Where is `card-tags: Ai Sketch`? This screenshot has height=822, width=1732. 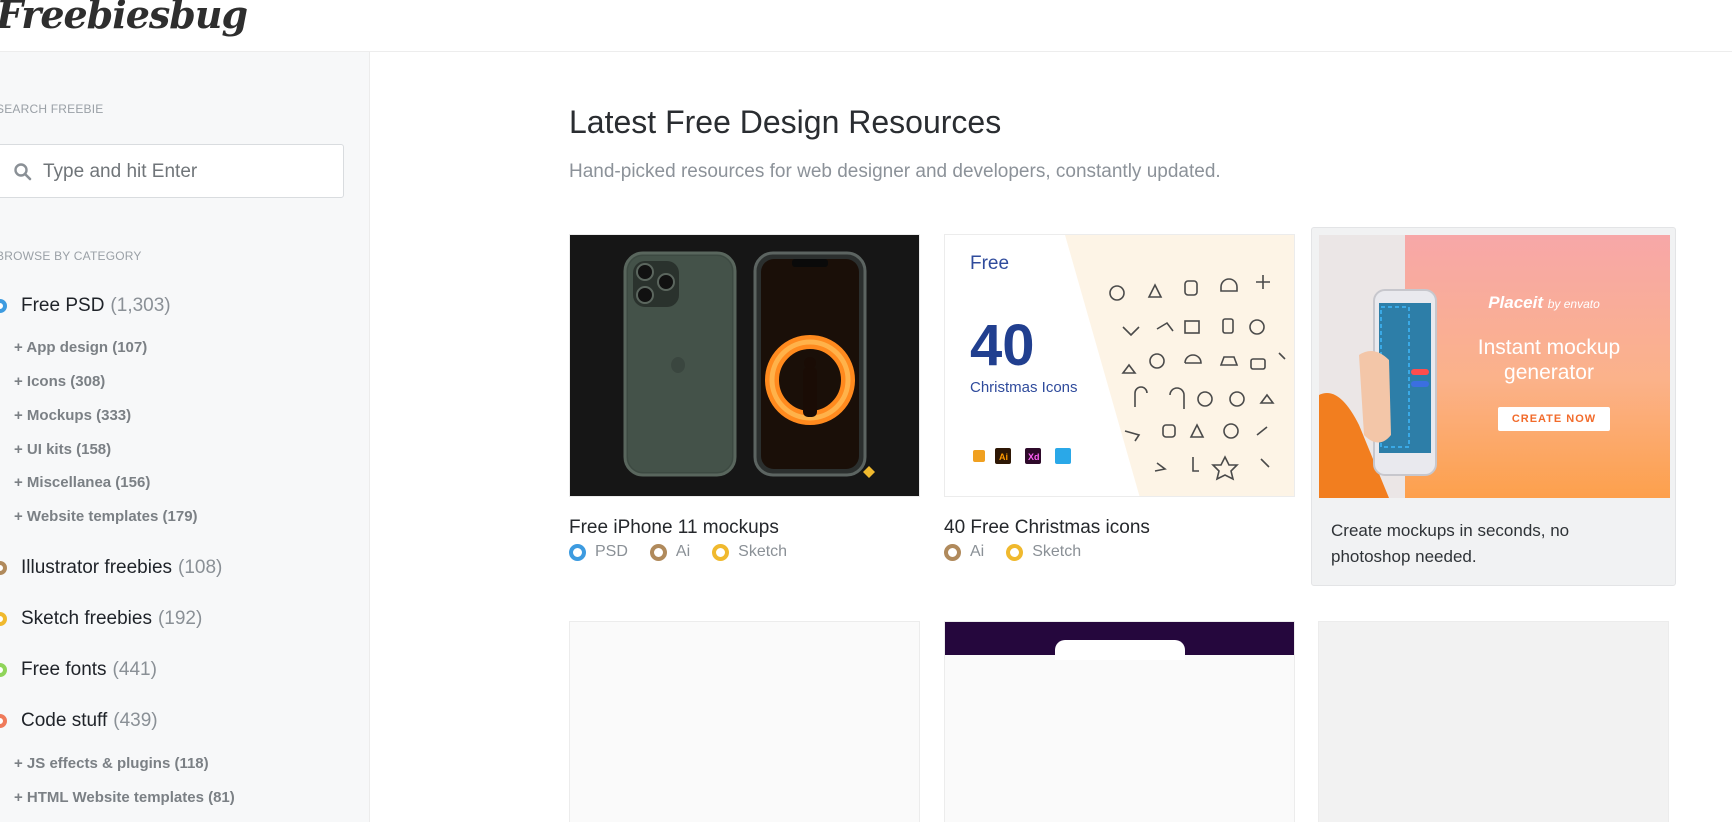 card-tags: Ai Sketch is located at coordinates (1012, 552).